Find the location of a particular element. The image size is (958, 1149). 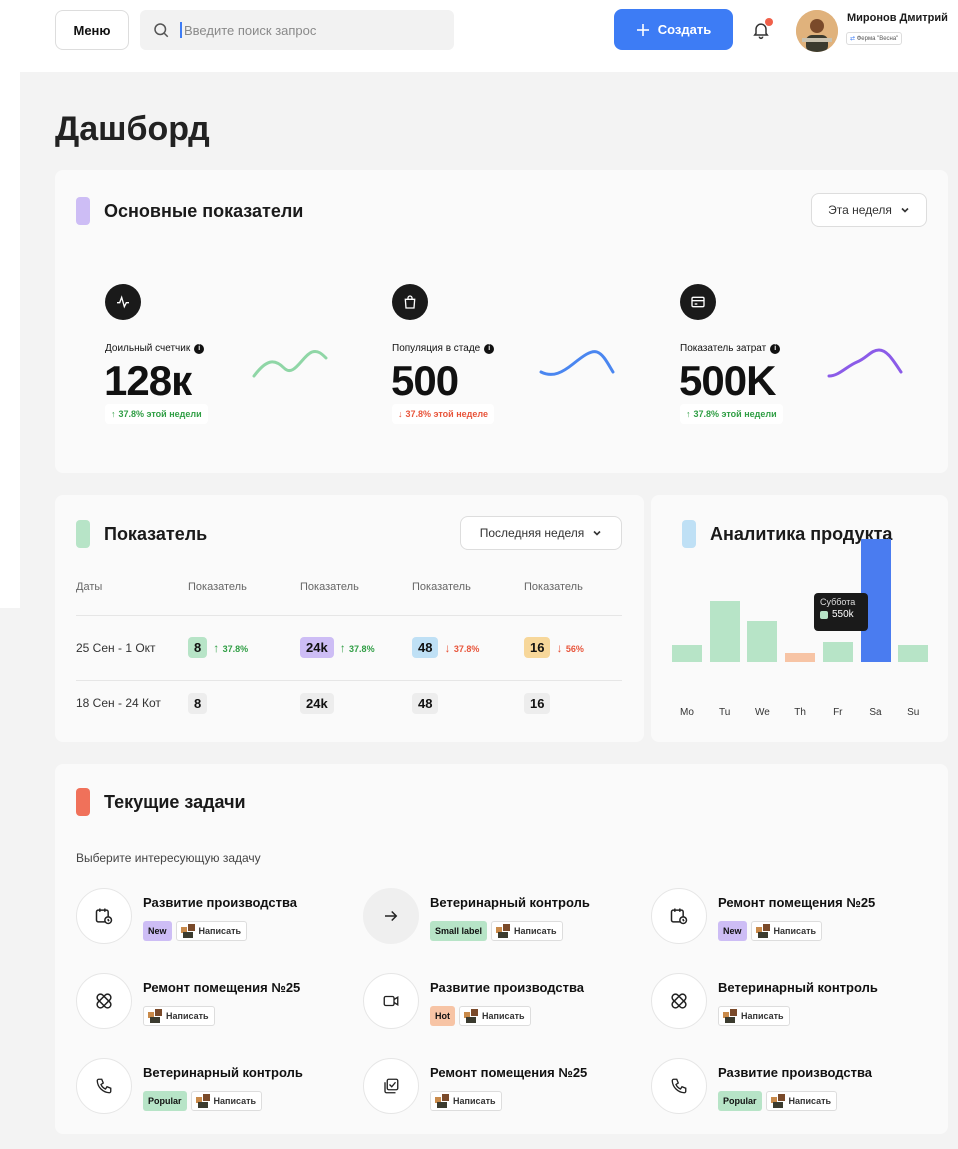

task-item: Ветеринарный контроль Popular Написать is located at coordinates (216, 1088).